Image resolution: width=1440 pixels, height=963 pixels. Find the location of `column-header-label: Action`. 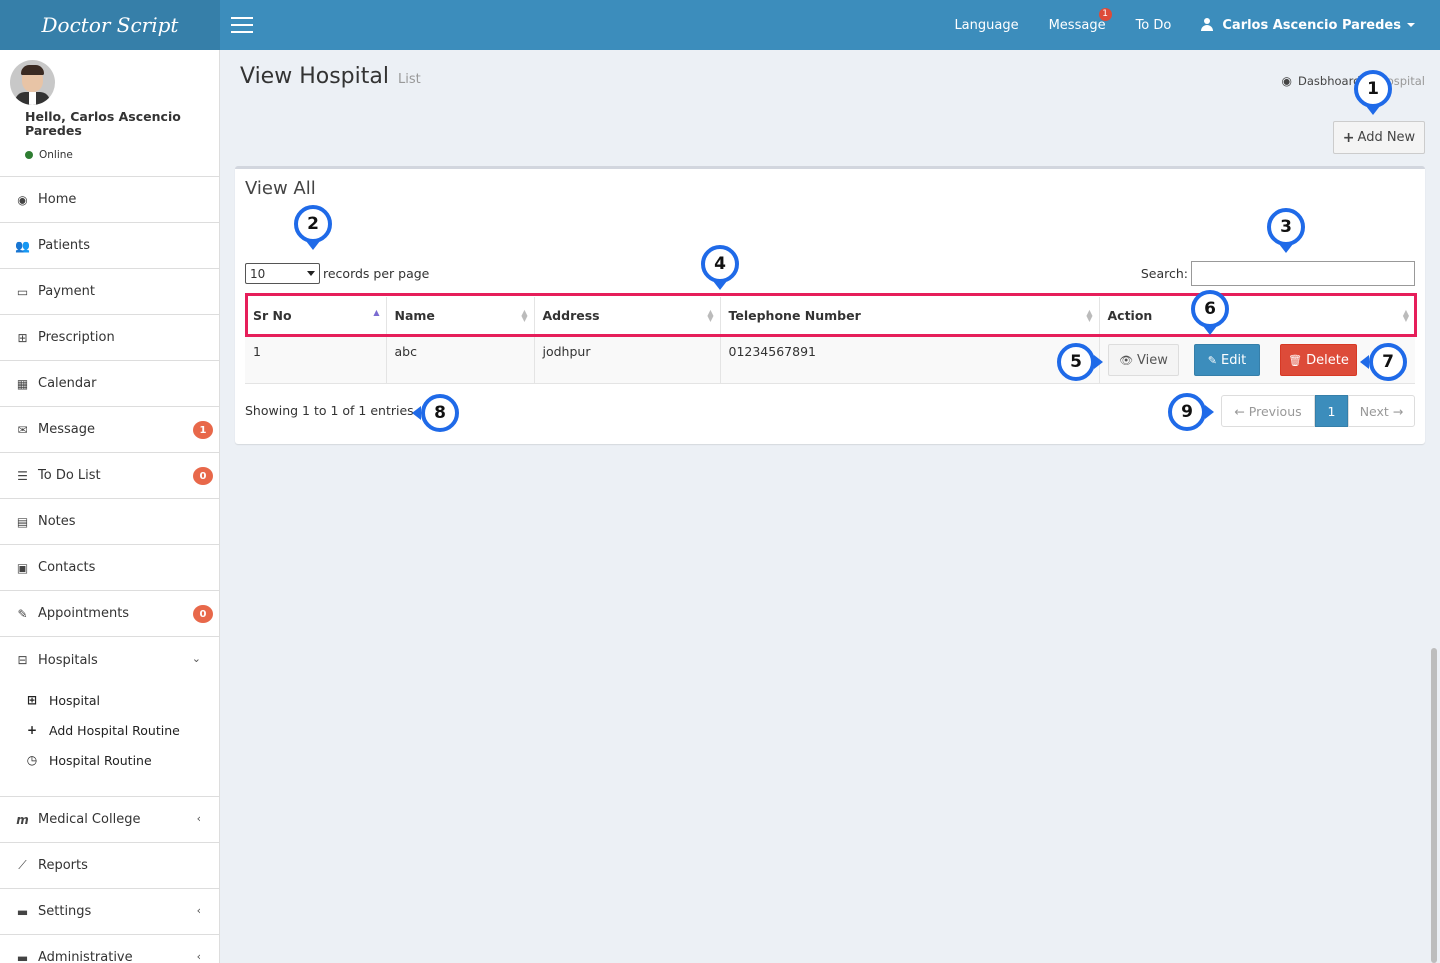

column-header-label: Action is located at coordinates (1130, 315).